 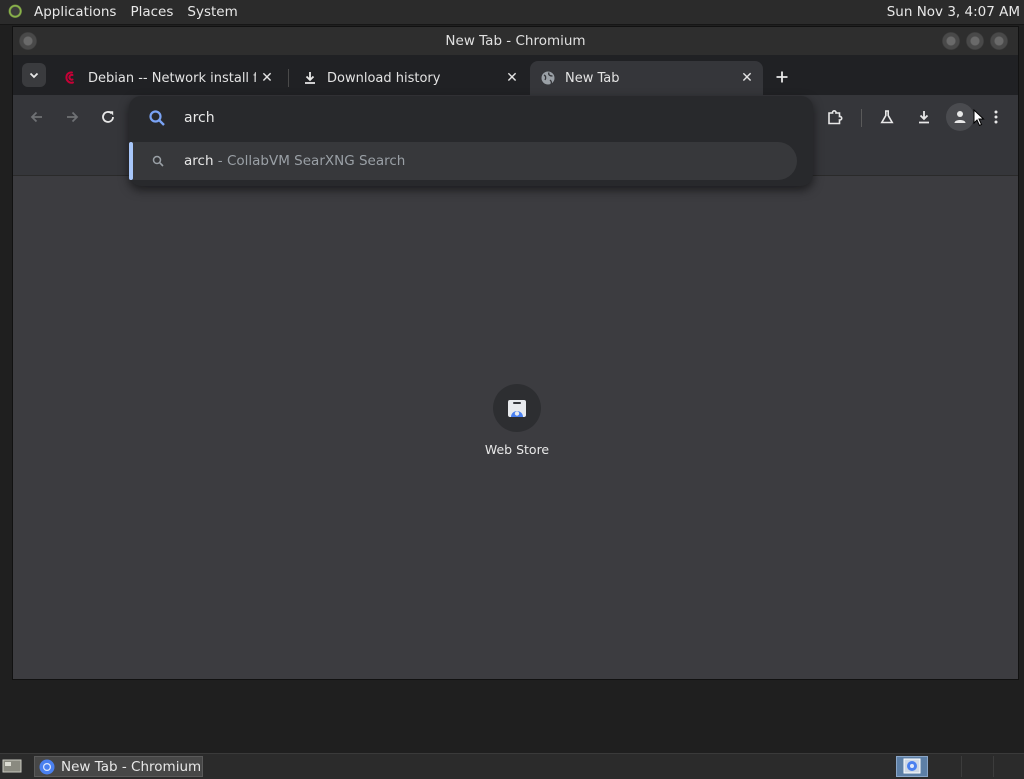 What do you see at coordinates (16, 12) in the screenshot?
I see `distro-logo-icon` at bounding box center [16, 12].